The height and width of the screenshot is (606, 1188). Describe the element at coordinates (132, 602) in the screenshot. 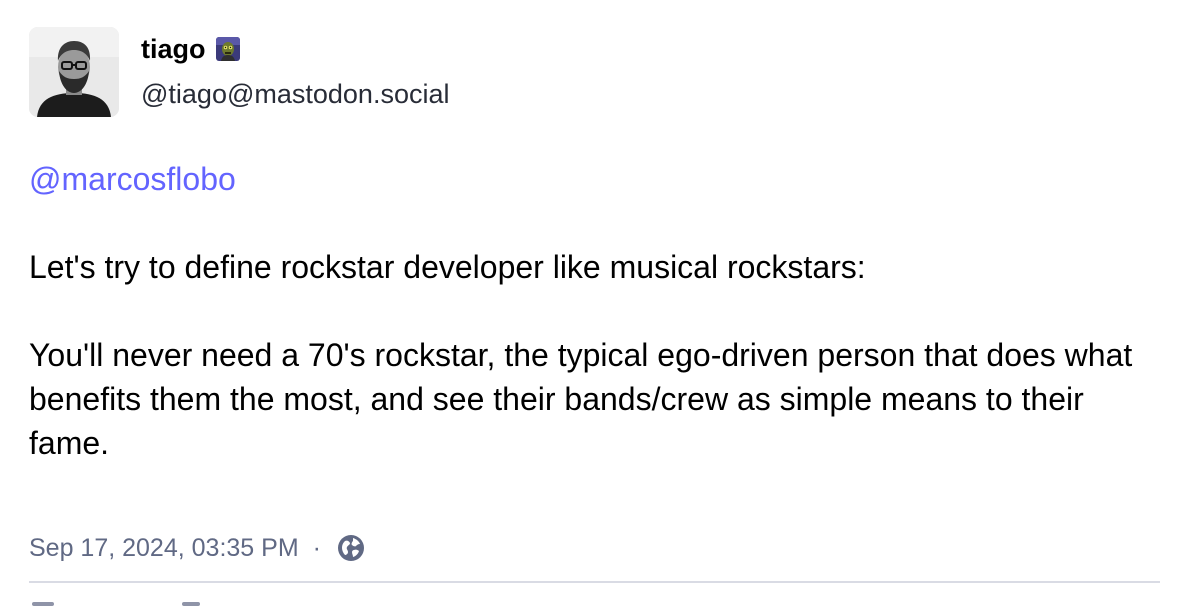

I see `action-bar-partial` at that location.